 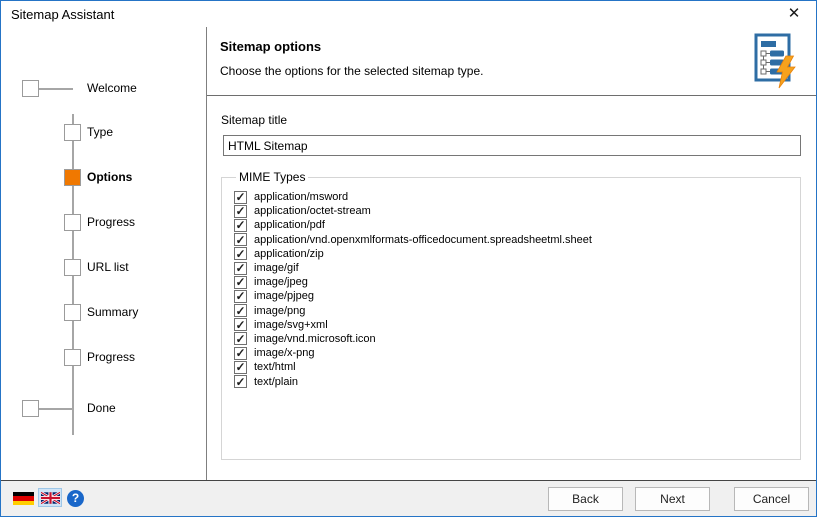 I want to click on mime-type-label: application/pdf, so click(x=289, y=225).